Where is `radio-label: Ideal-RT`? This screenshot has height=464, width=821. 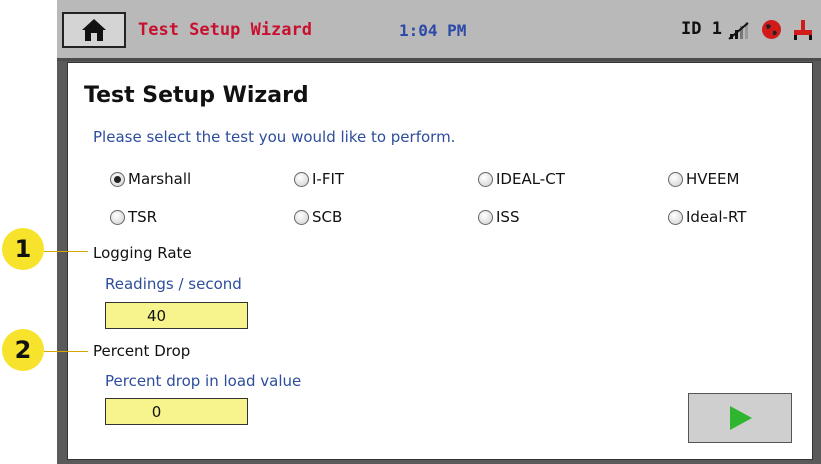 radio-label: Ideal-RT is located at coordinates (716, 217).